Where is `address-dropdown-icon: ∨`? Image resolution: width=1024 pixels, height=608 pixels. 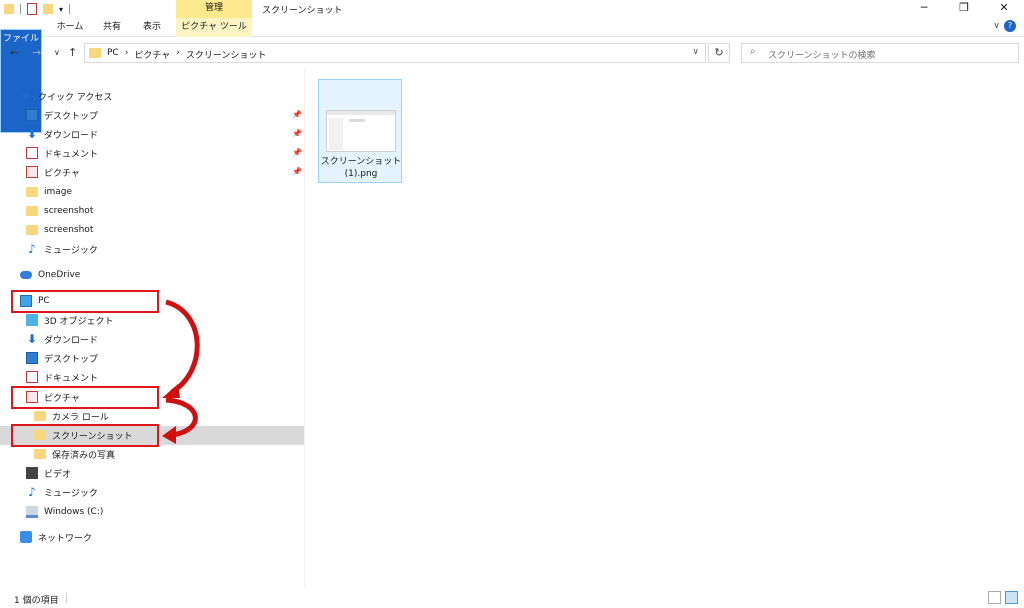 address-dropdown-icon: ∨ is located at coordinates (695, 52).